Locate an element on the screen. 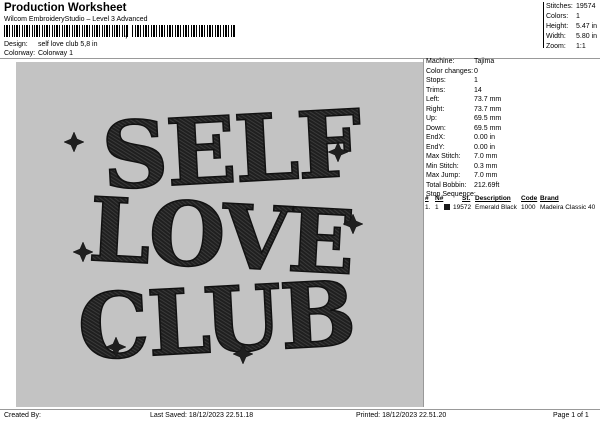 Image resolution: width=600 pixels, height=424 pixels. barcode-right is located at coordinates (184, 31).